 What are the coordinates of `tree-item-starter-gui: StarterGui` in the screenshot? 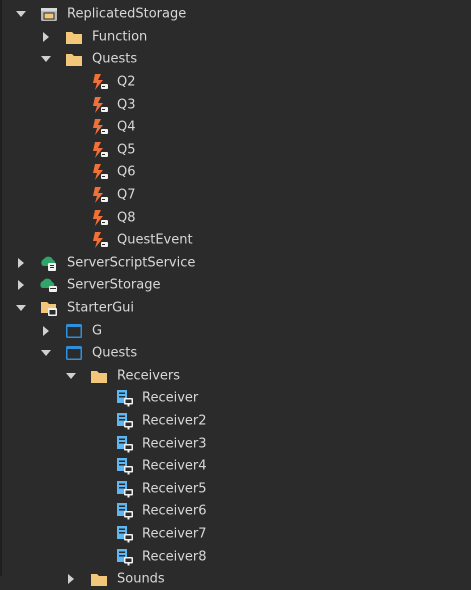 It's located at (235, 308).